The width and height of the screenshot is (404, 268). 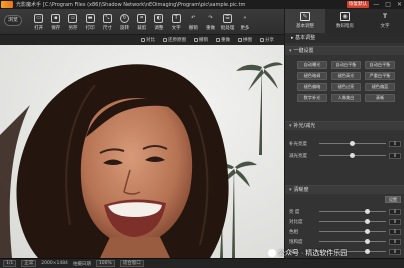 I want to click on adjust-panel-icon: ✎, so click(x=305, y=16).